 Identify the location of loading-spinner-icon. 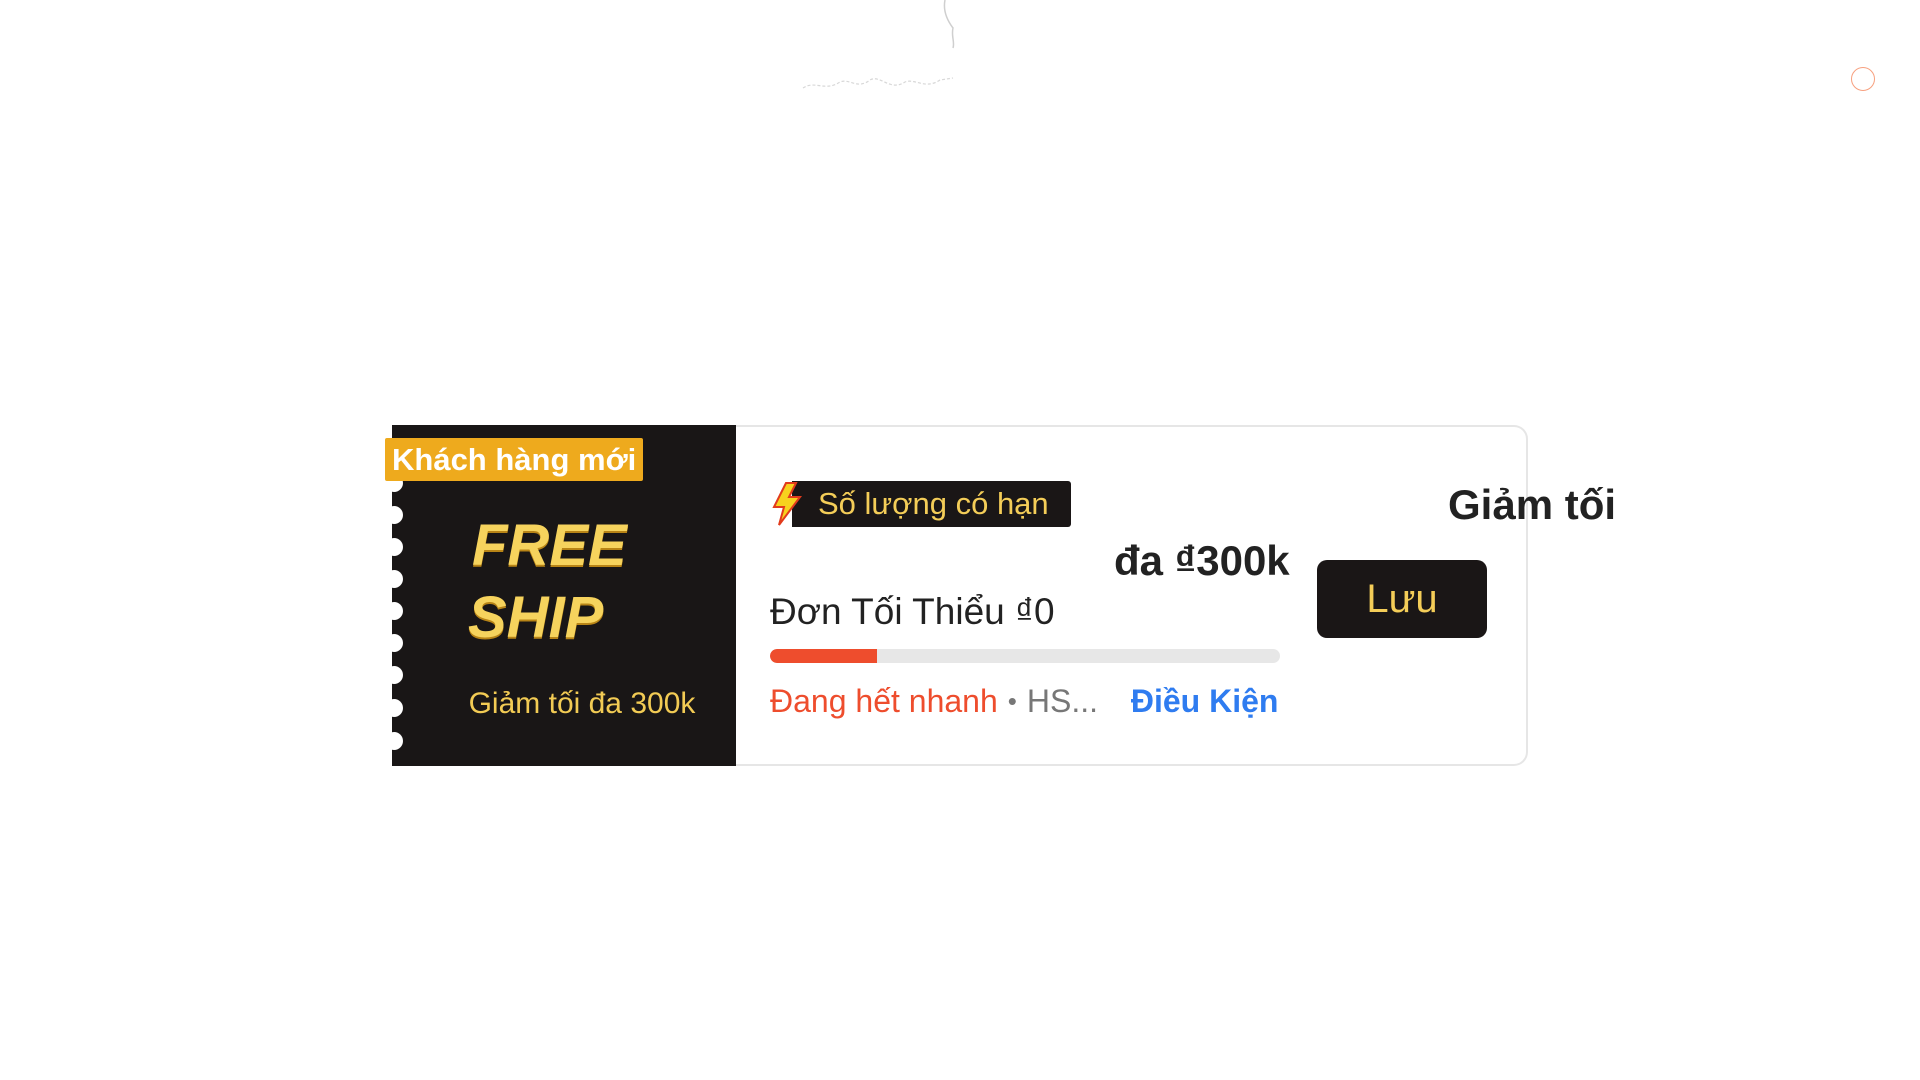
(1863, 79).